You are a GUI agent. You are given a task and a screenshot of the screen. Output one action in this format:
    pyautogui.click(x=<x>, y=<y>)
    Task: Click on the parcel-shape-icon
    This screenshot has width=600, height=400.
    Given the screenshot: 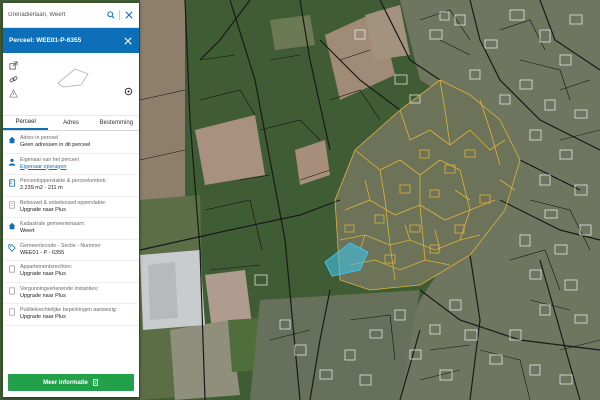 What is the action you would take?
    pyautogui.click(x=73, y=78)
    